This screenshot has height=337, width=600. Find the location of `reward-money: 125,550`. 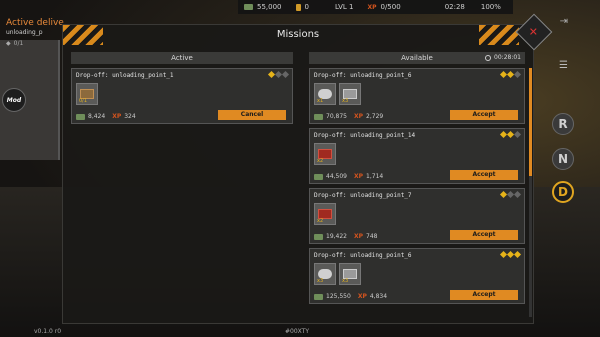

reward-money: 125,550 is located at coordinates (338, 296).